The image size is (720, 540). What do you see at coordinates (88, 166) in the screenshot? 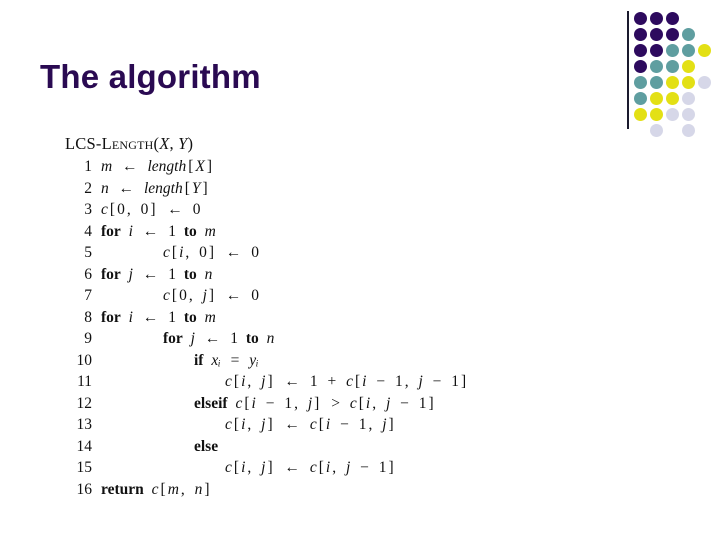
I see `line-number: 1` at bounding box center [88, 166].